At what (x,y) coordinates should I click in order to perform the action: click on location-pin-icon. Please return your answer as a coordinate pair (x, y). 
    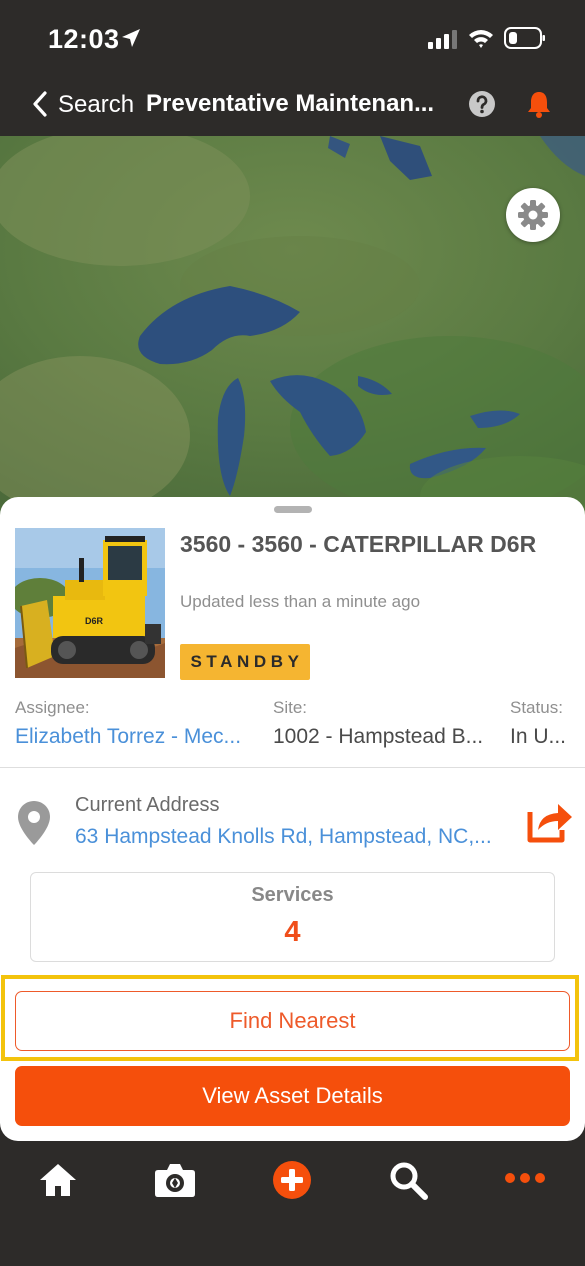
    Looking at the image, I should click on (34, 823).